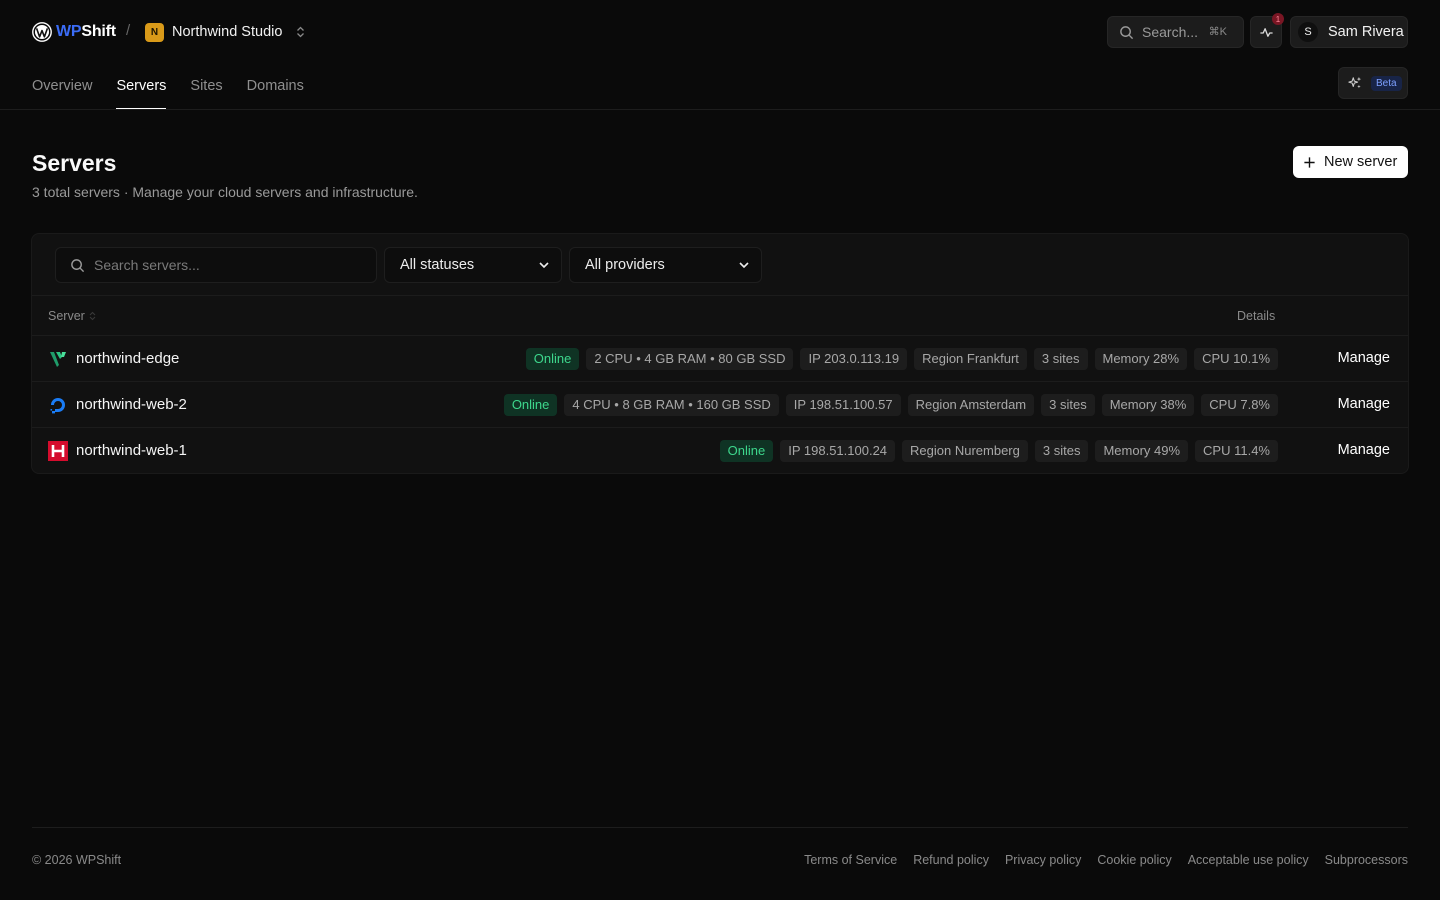  What do you see at coordinates (1386, 83) in the screenshot?
I see `beta-badge: Beta` at bounding box center [1386, 83].